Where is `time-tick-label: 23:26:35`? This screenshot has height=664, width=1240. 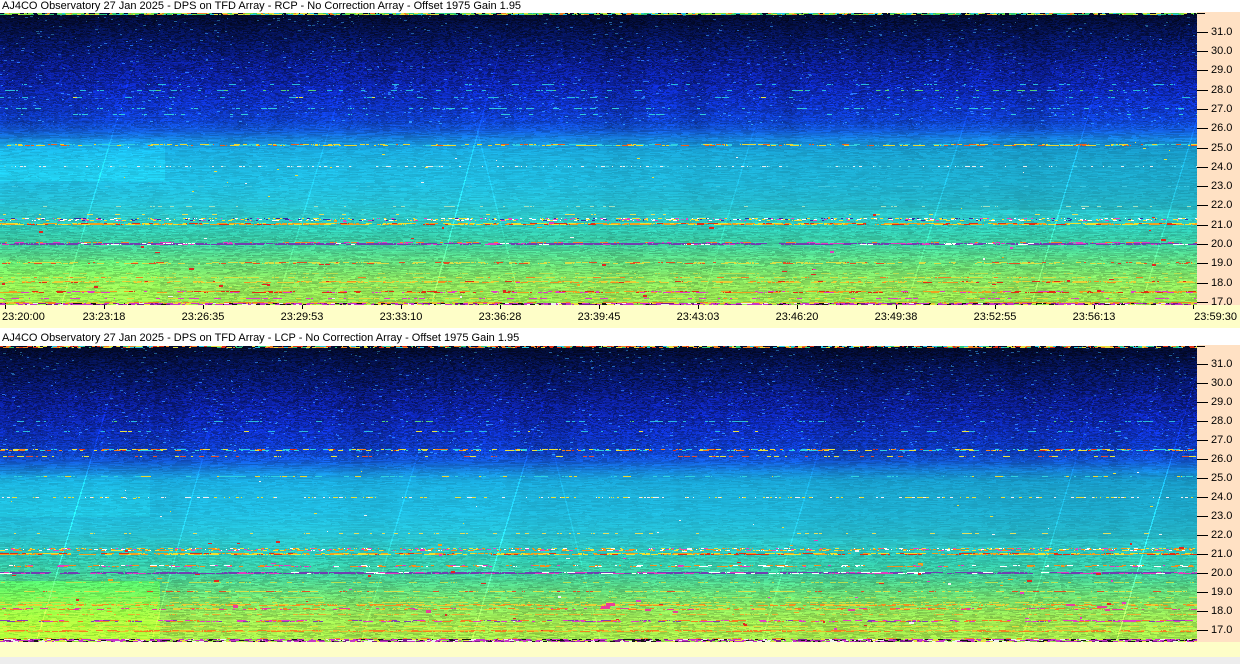
time-tick-label: 23:26:35 is located at coordinates (203, 317).